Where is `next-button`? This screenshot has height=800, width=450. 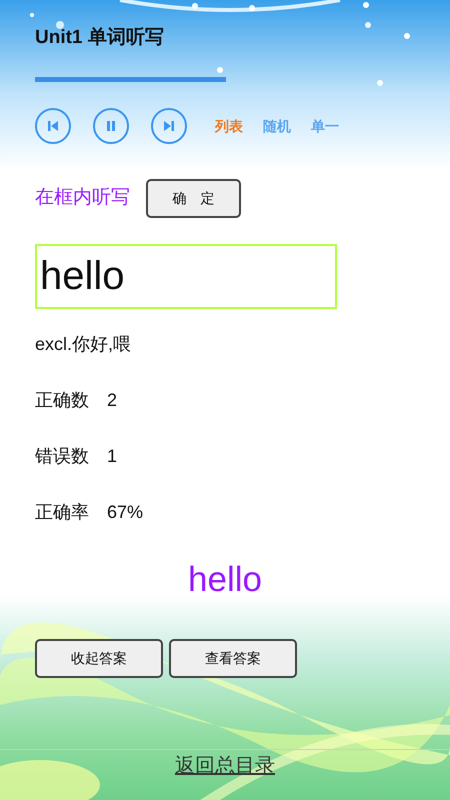
next-button is located at coordinates (169, 126).